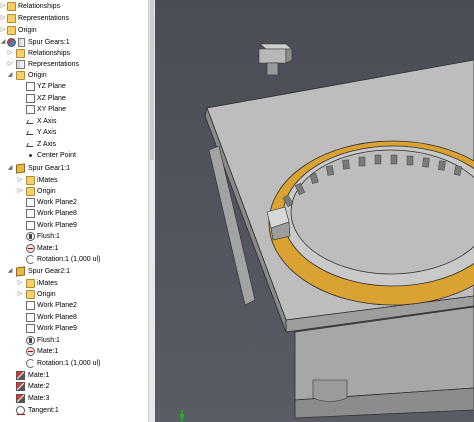 The image size is (474, 422). I want to click on subassembly-icon, so click(11, 42).